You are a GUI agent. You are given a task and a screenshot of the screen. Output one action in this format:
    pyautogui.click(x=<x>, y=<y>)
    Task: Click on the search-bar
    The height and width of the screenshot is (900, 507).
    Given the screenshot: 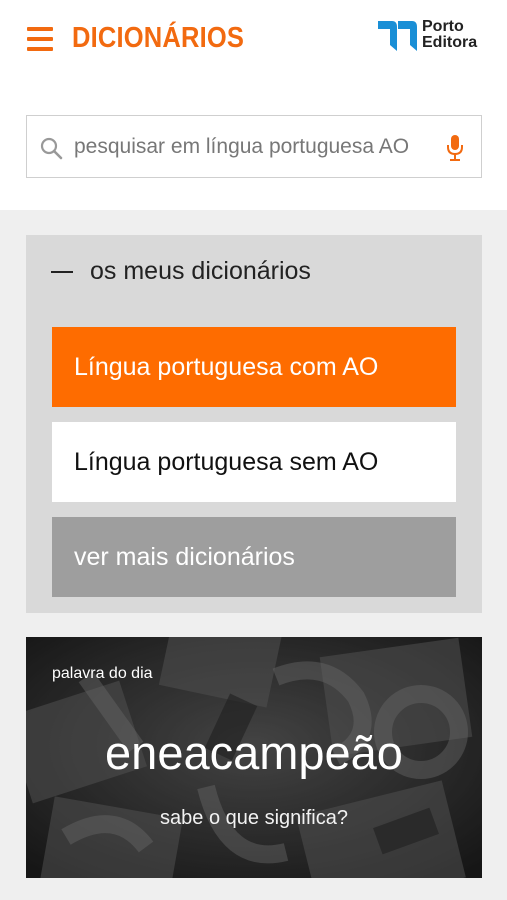 What is the action you would take?
    pyautogui.click(x=254, y=146)
    